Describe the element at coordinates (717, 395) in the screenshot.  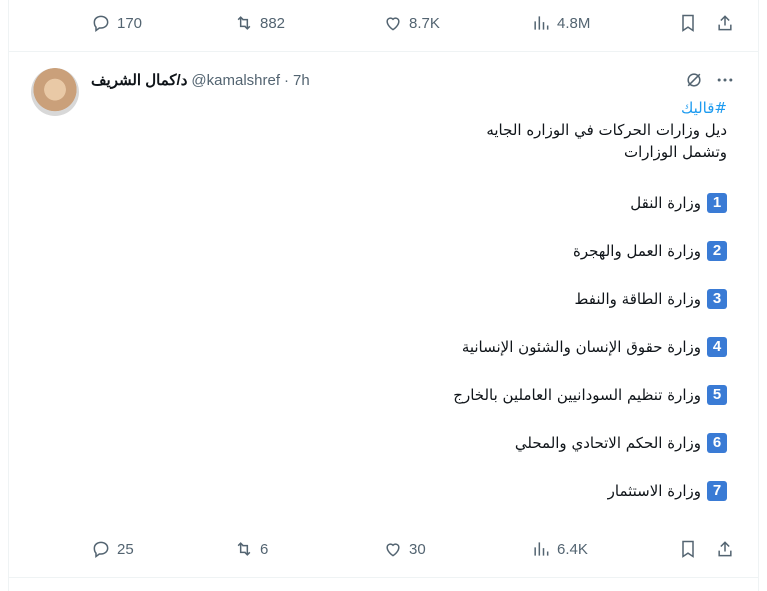
I see `number-badge: 5` at that location.